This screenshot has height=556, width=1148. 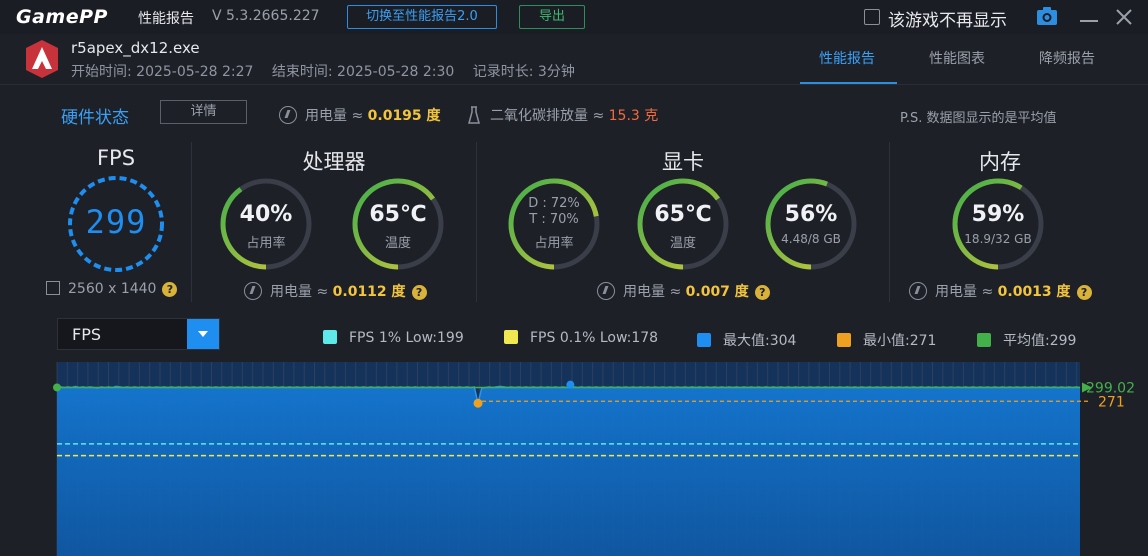 What do you see at coordinates (811, 214) in the screenshot?
I see `gpu-vram-value: 56%` at bounding box center [811, 214].